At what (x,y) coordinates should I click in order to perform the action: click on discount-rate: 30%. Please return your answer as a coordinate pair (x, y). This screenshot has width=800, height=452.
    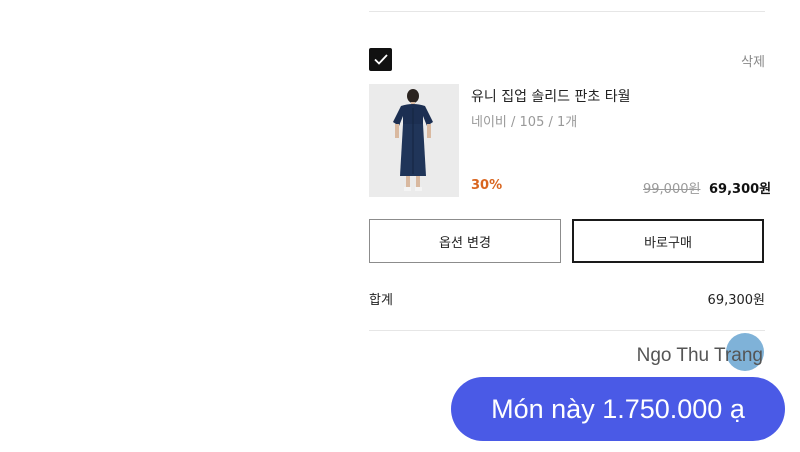
    Looking at the image, I should click on (487, 185).